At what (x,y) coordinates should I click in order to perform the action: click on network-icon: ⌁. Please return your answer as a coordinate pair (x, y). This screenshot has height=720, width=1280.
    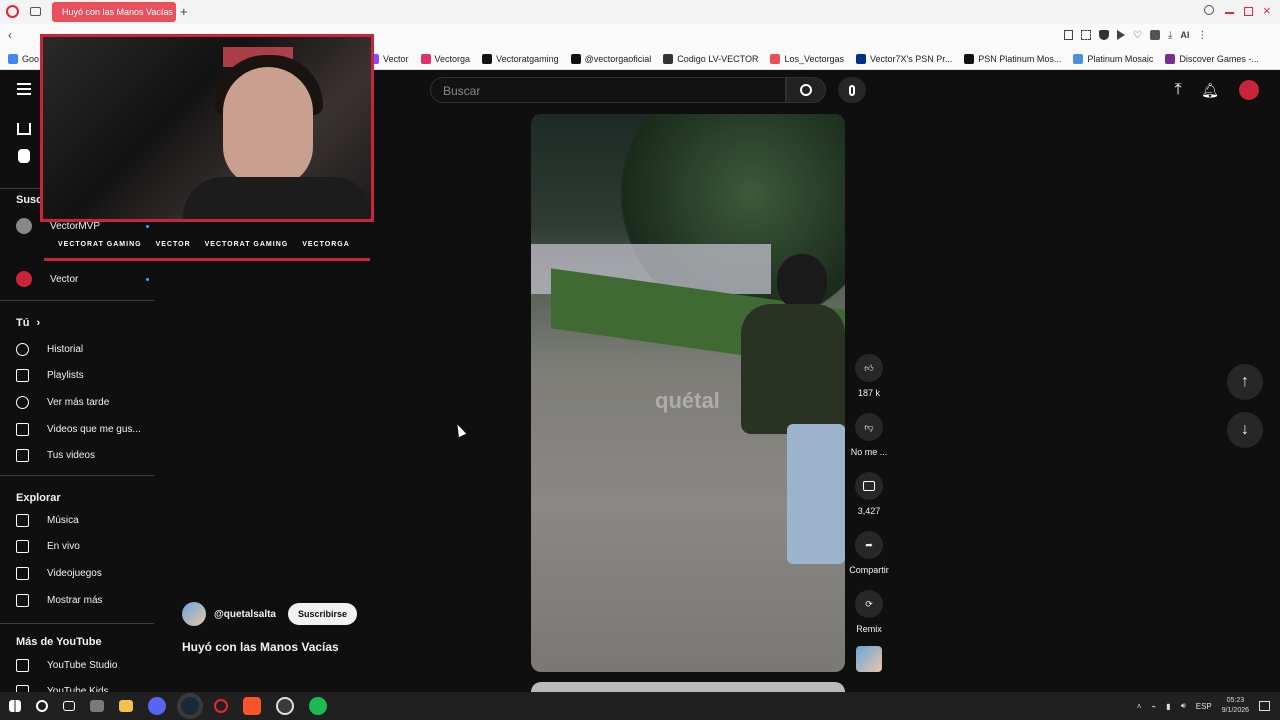
    Looking at the image, I should click on (1153, 706).